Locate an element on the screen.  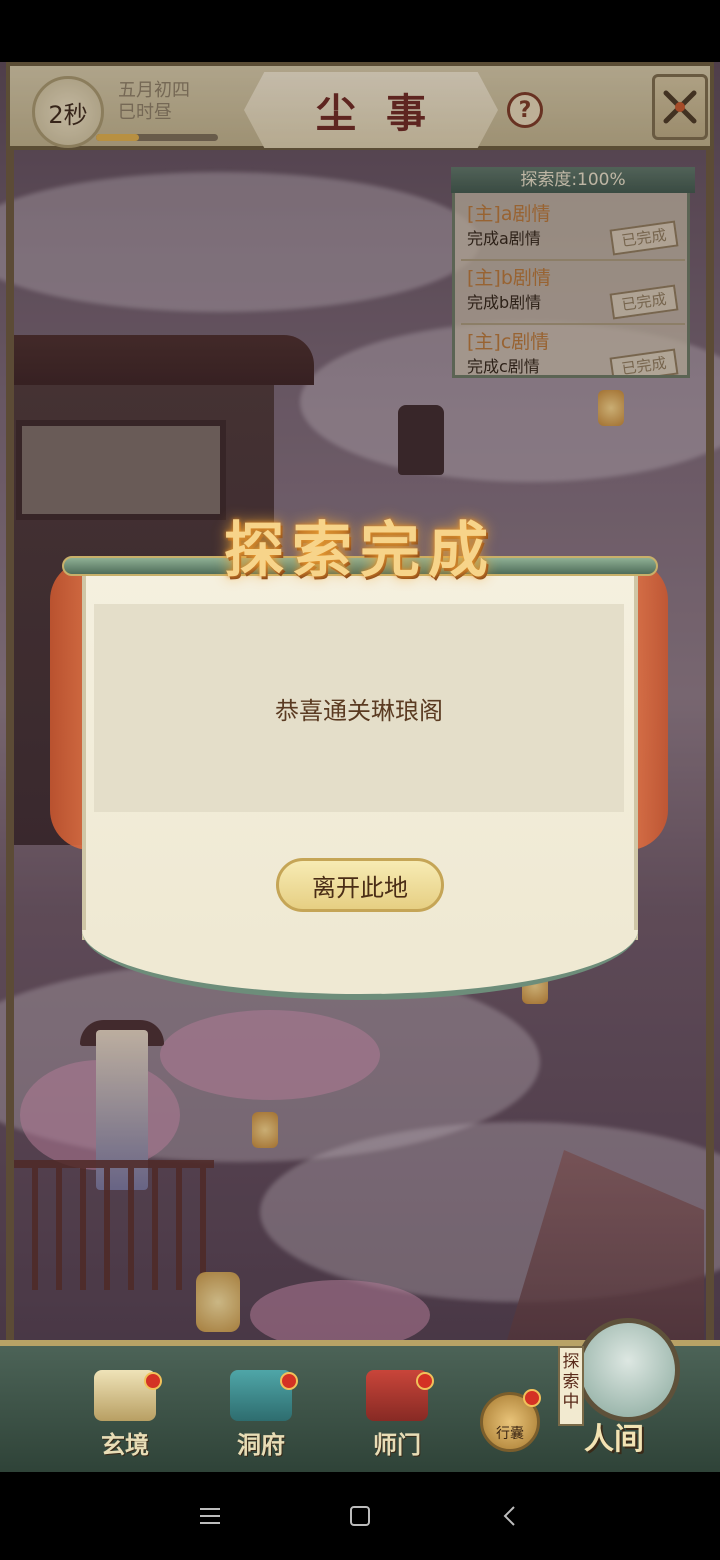
world-label: 人间 is located at coordinates (614, 1439).